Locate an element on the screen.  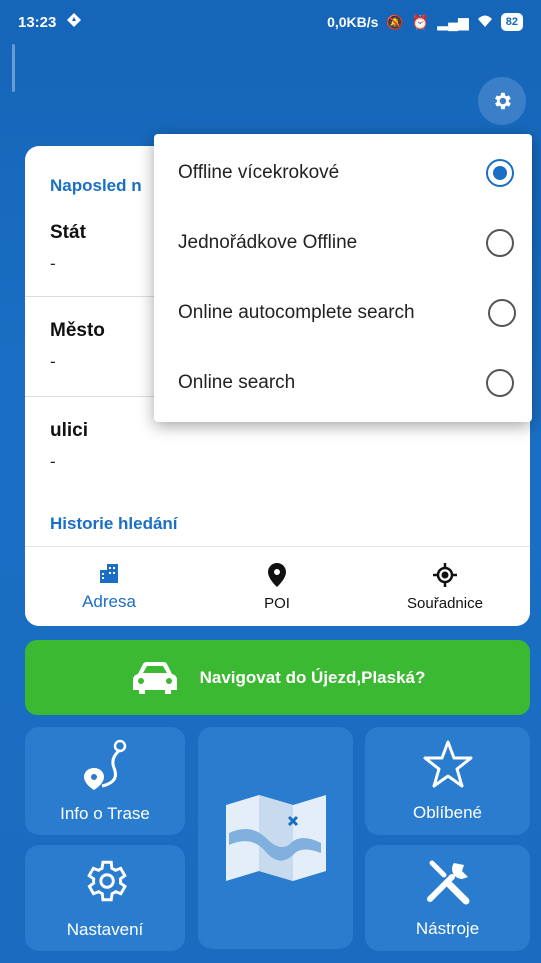
navigate-button: Navigovat do Újezd,Plaská? is located at coordinates (277, 677).